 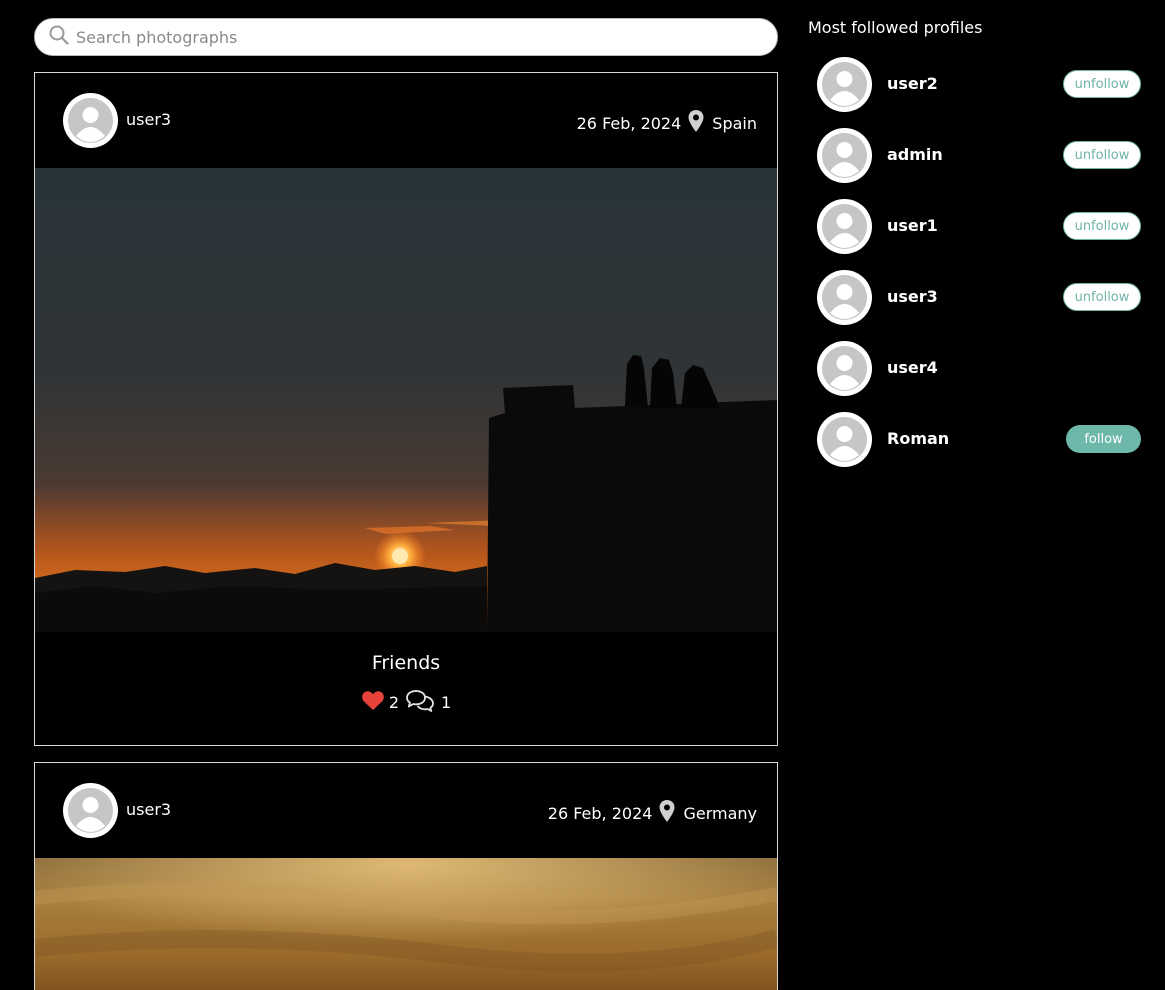 I want to click on post-stats: 2 1, so click(x=406, y=702).